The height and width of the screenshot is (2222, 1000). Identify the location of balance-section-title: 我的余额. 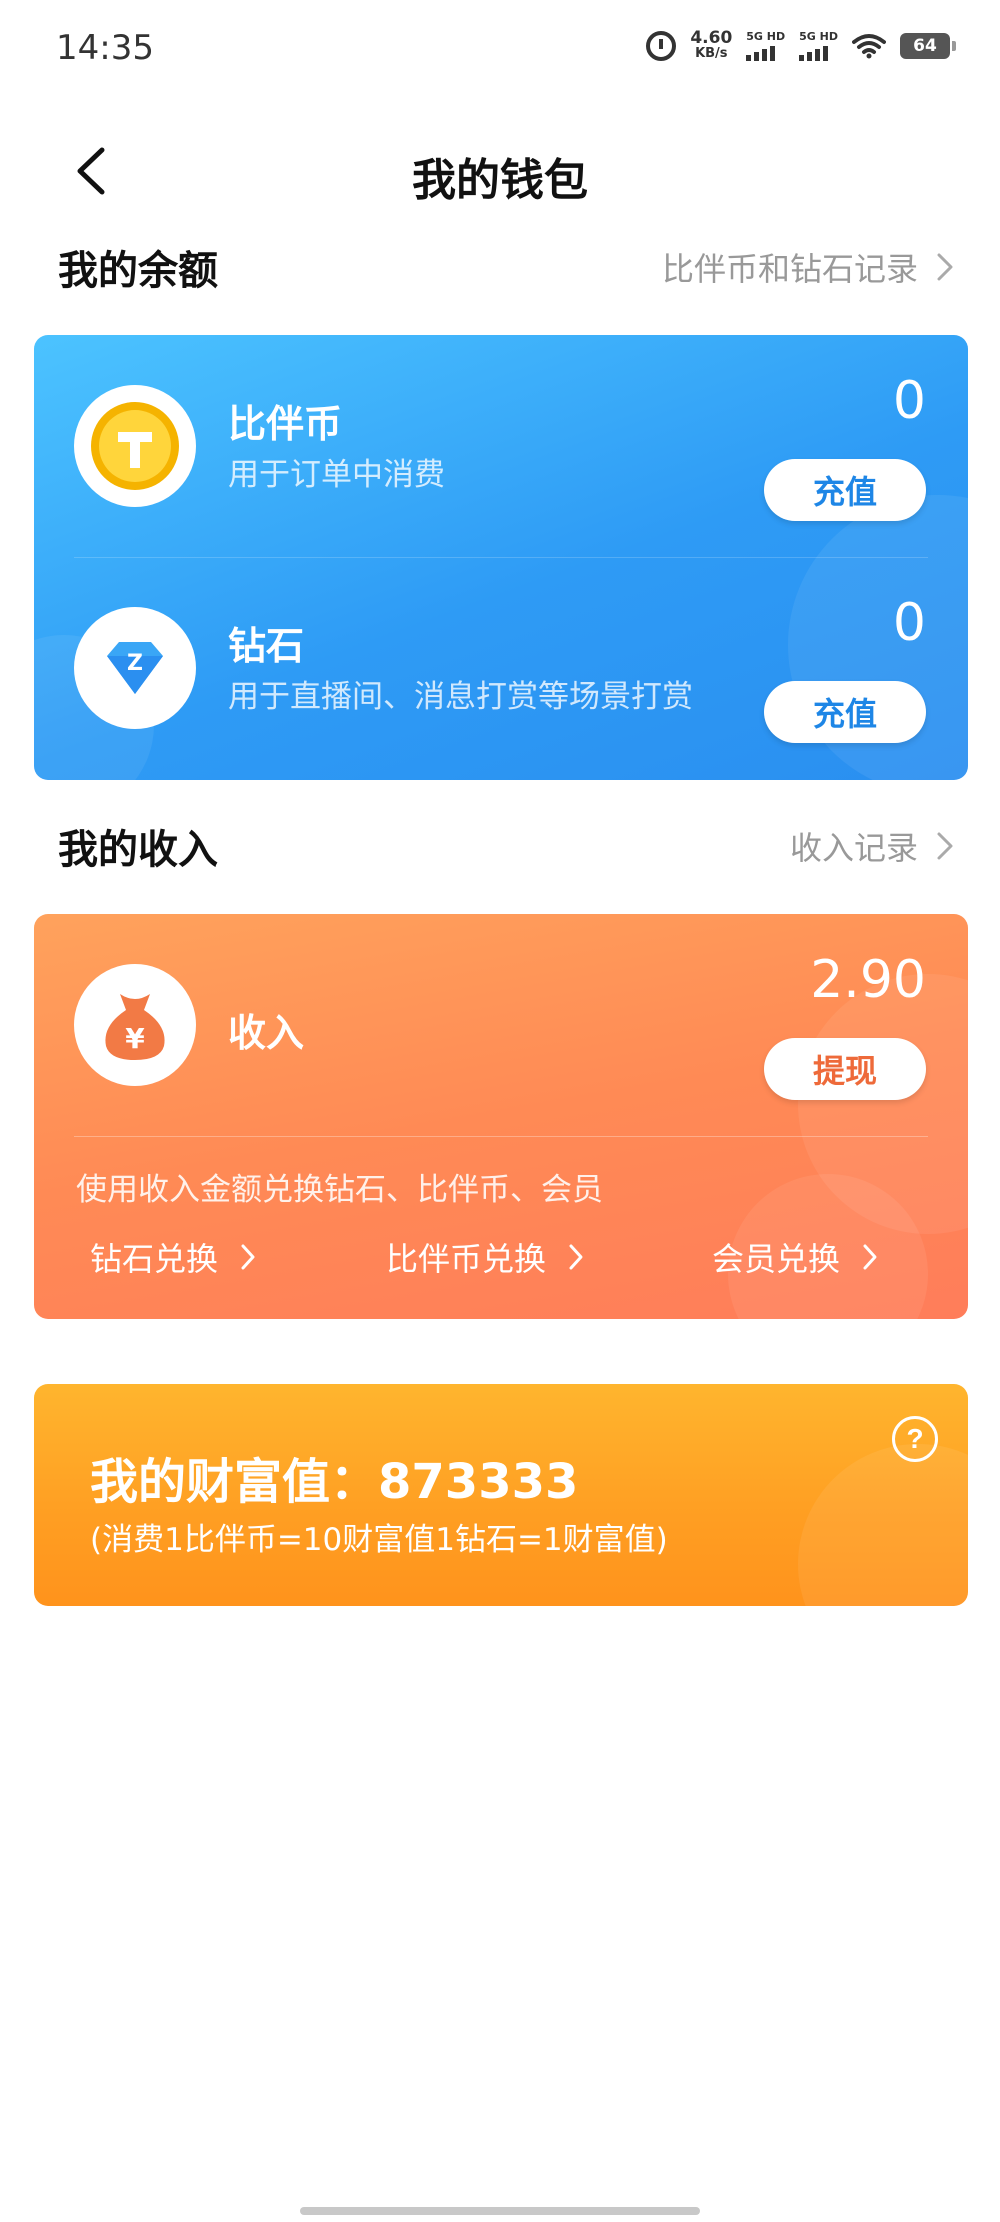
(138, 271).